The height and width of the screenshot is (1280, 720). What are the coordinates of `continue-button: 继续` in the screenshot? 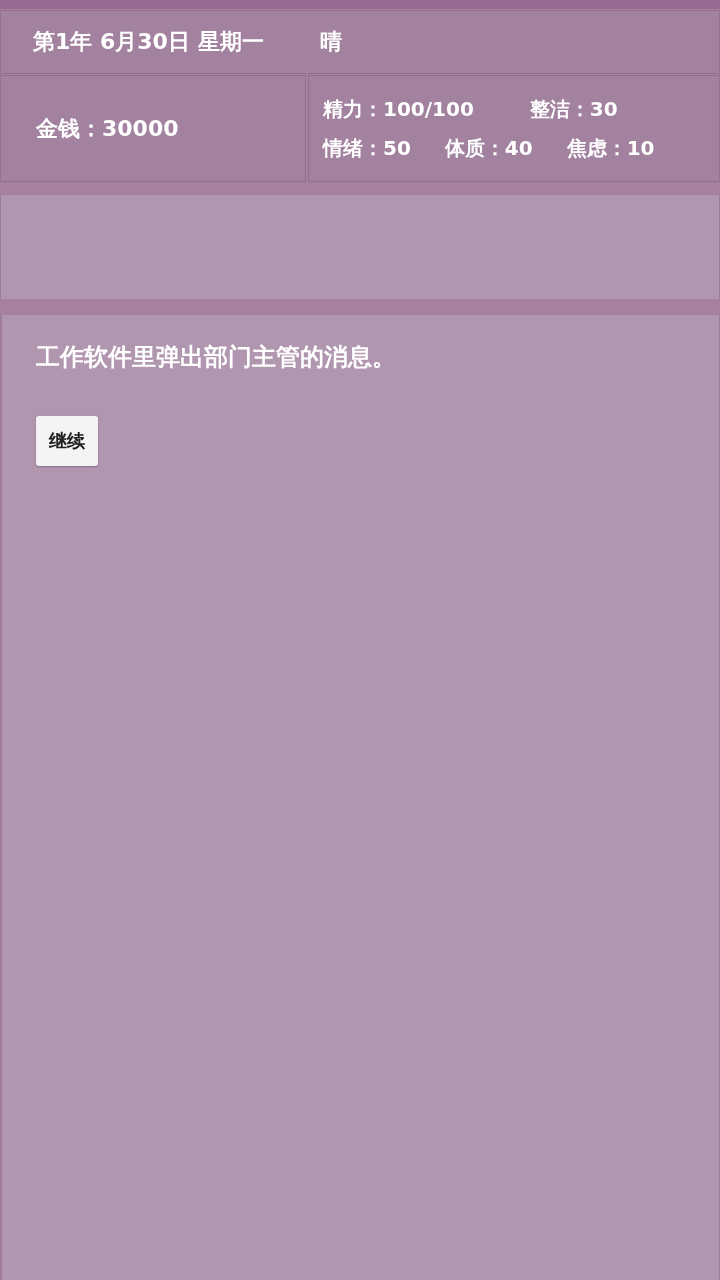 It's located at (67, 441).